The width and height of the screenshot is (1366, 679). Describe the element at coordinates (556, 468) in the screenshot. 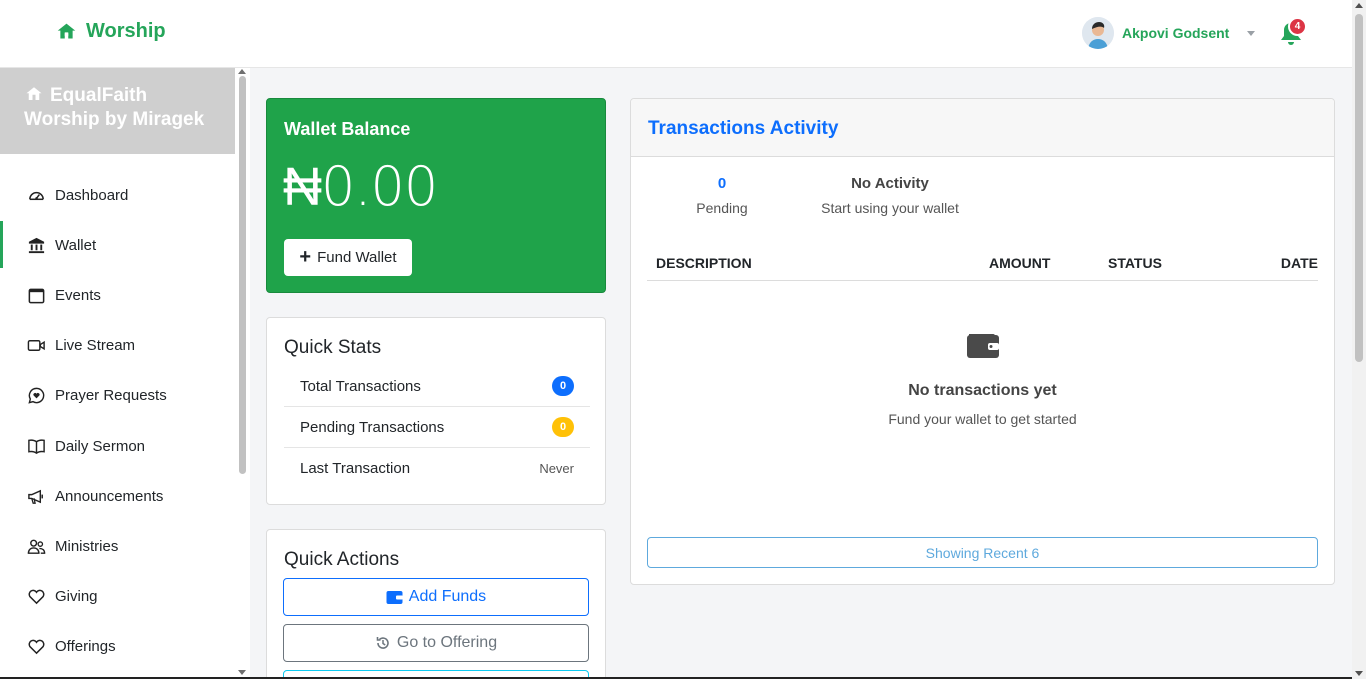

I see `last-transaction-value: Never` at that location.